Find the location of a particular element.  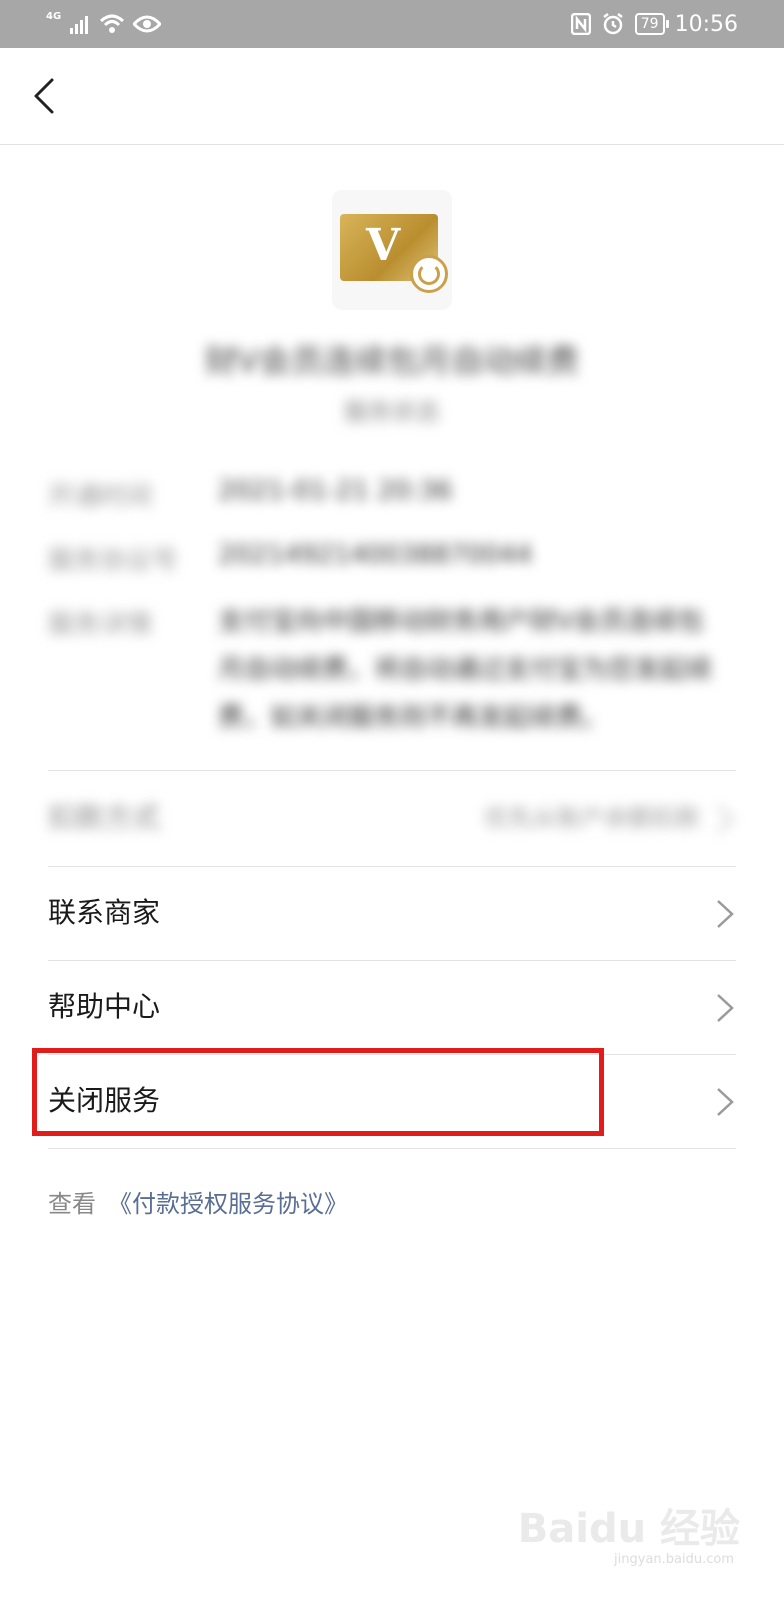

agreement-line: 查看 《付款授权服务协议》 is located at coordinates (198, 1201).